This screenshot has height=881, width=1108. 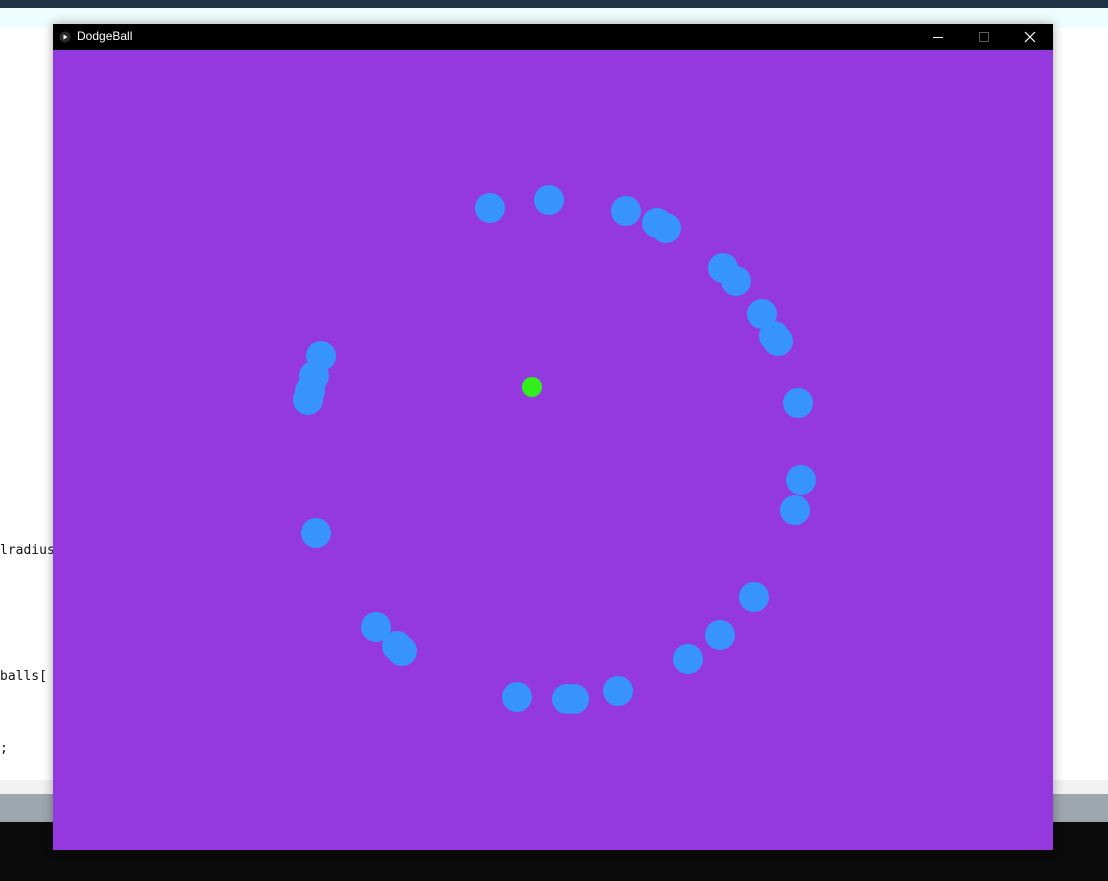 I want to click on maximize-button, so click(x=984, y=37).